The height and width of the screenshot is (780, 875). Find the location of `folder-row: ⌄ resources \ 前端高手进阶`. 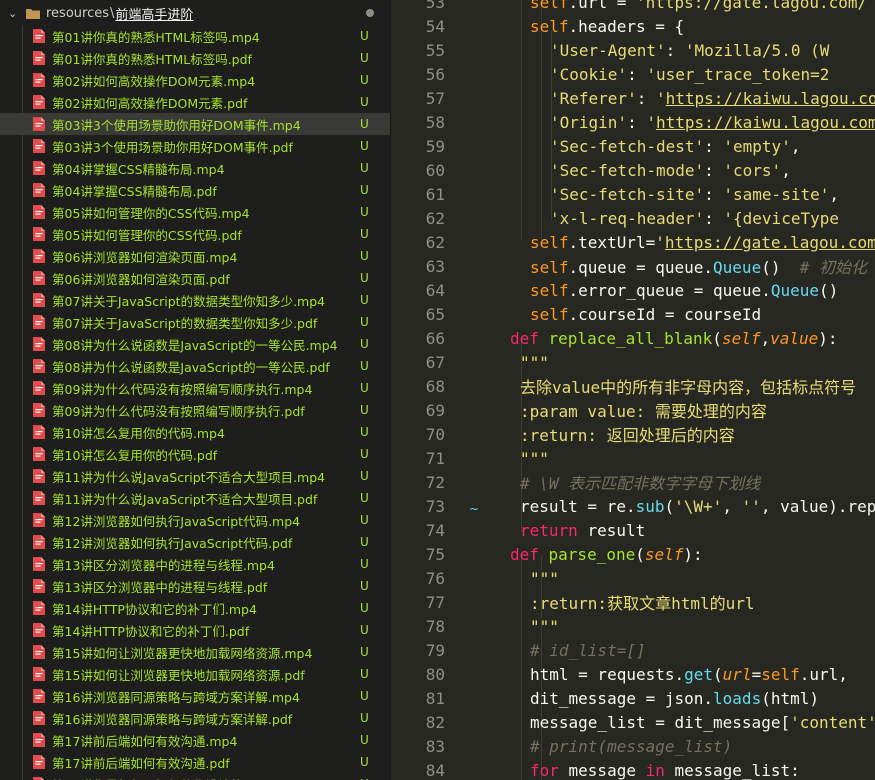

folder-row: ⌄ resources \ 前端高手进阶 is located at coordinates (195, 13).